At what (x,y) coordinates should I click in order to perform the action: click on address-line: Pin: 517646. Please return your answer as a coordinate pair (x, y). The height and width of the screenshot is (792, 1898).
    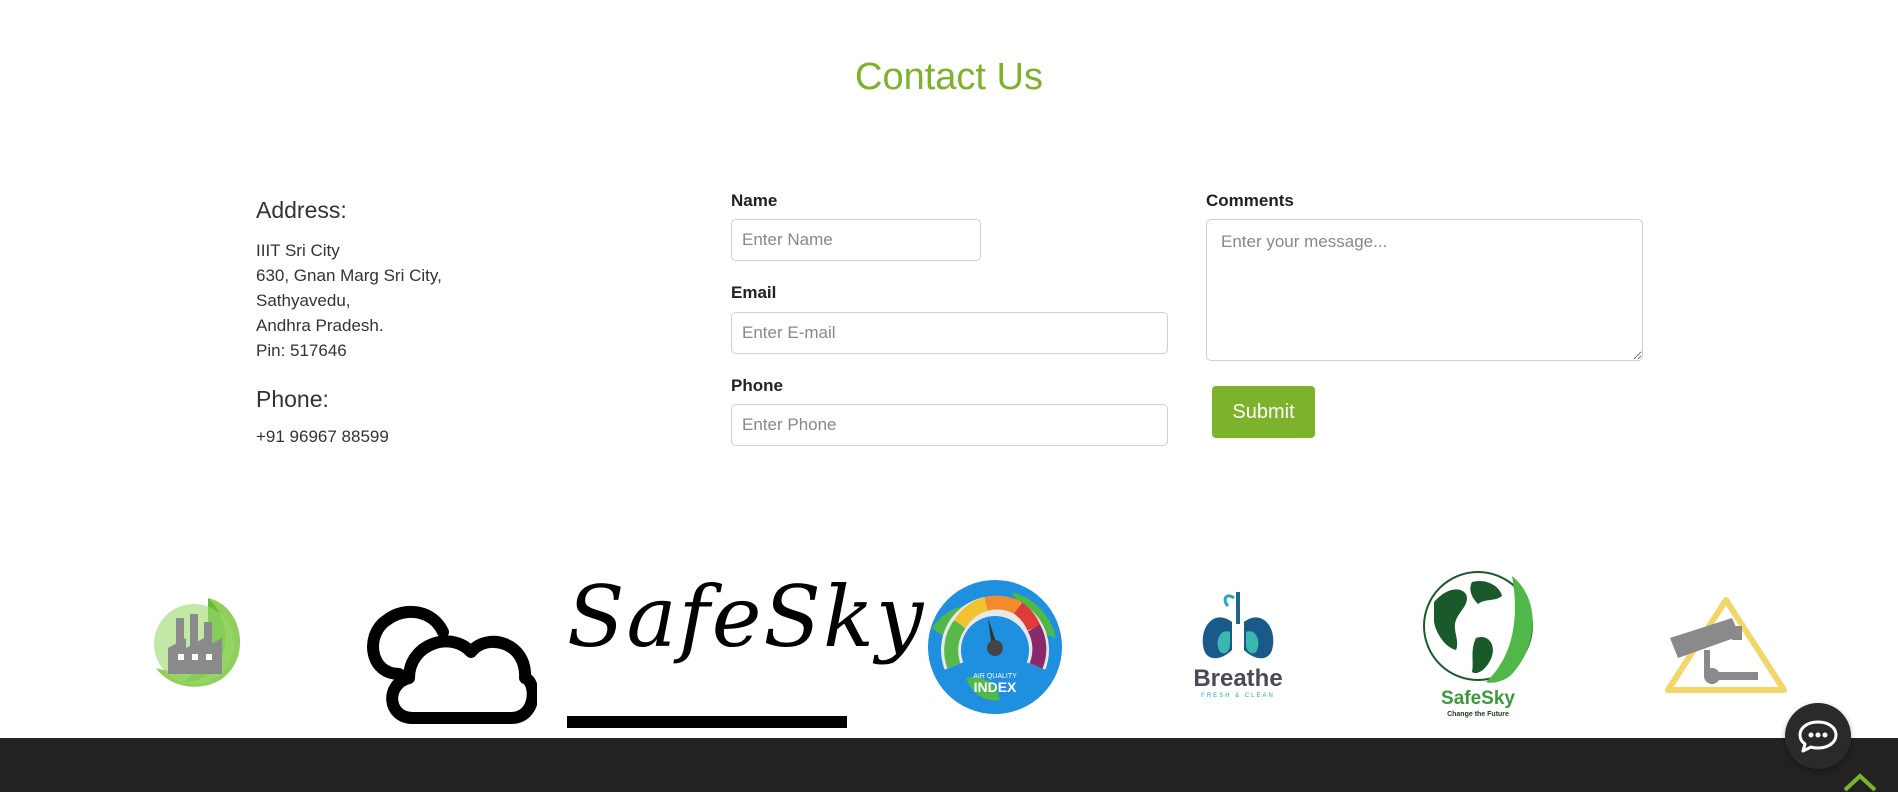
    Looking at the image, I should click on (301, 350).